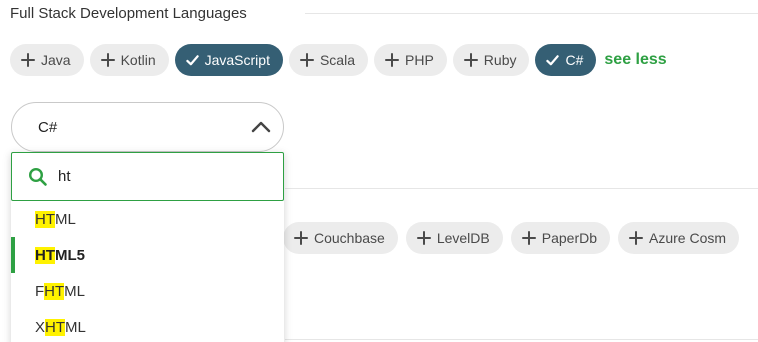 The width and height of the screenshot is (758, 342). What do you see at coordinates (574, 60) in the screenshot?
I see `chip-label: C#` at bounding box center [574, 60].